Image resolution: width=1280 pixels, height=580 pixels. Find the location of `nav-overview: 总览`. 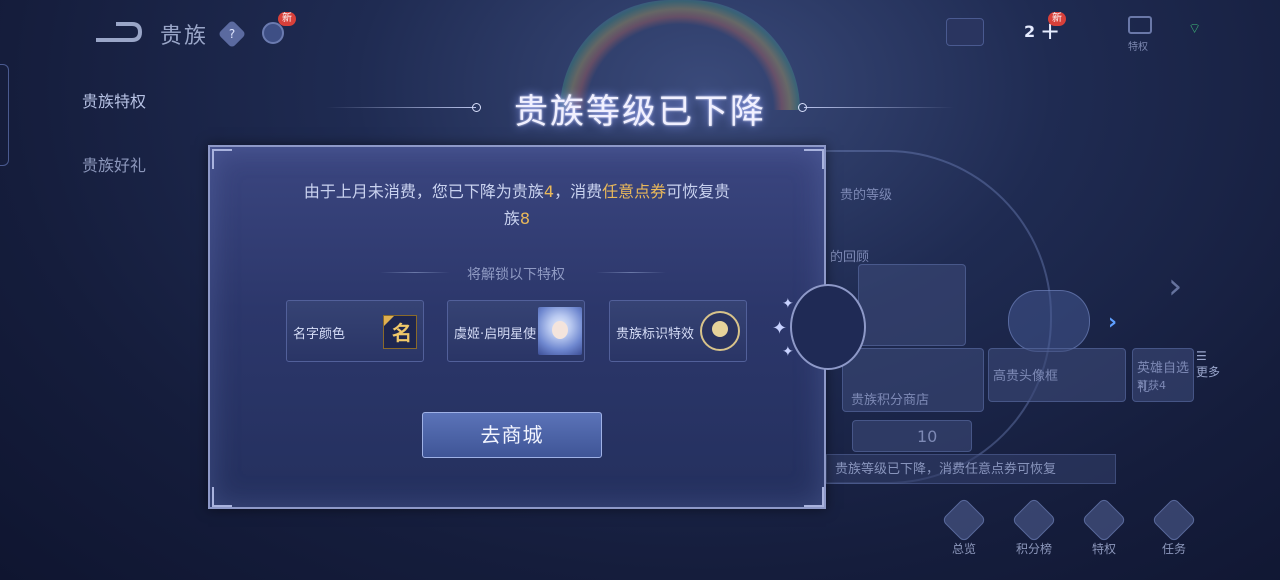

nav-overview: 总览 is located at coordinates (964, 527).